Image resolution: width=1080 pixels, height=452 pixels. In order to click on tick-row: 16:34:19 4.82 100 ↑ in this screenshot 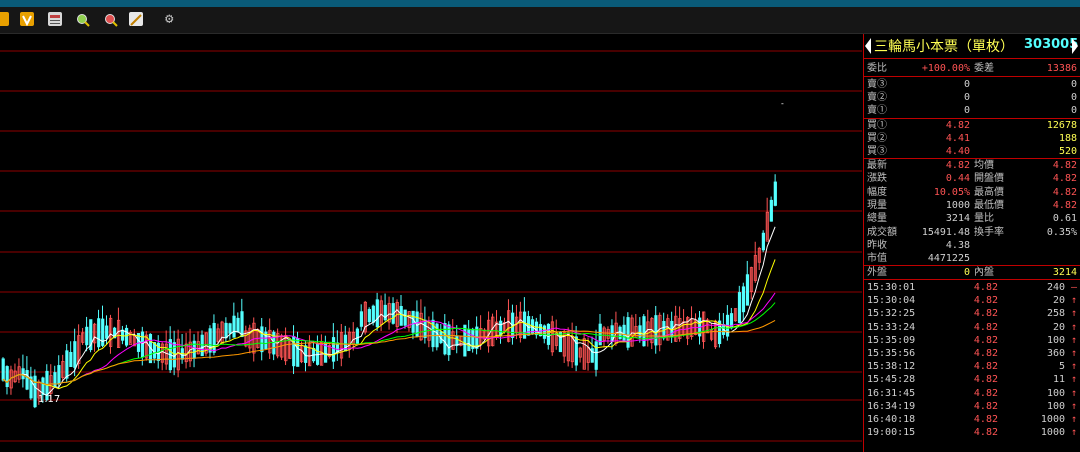, I will do `click(972, 406)`.